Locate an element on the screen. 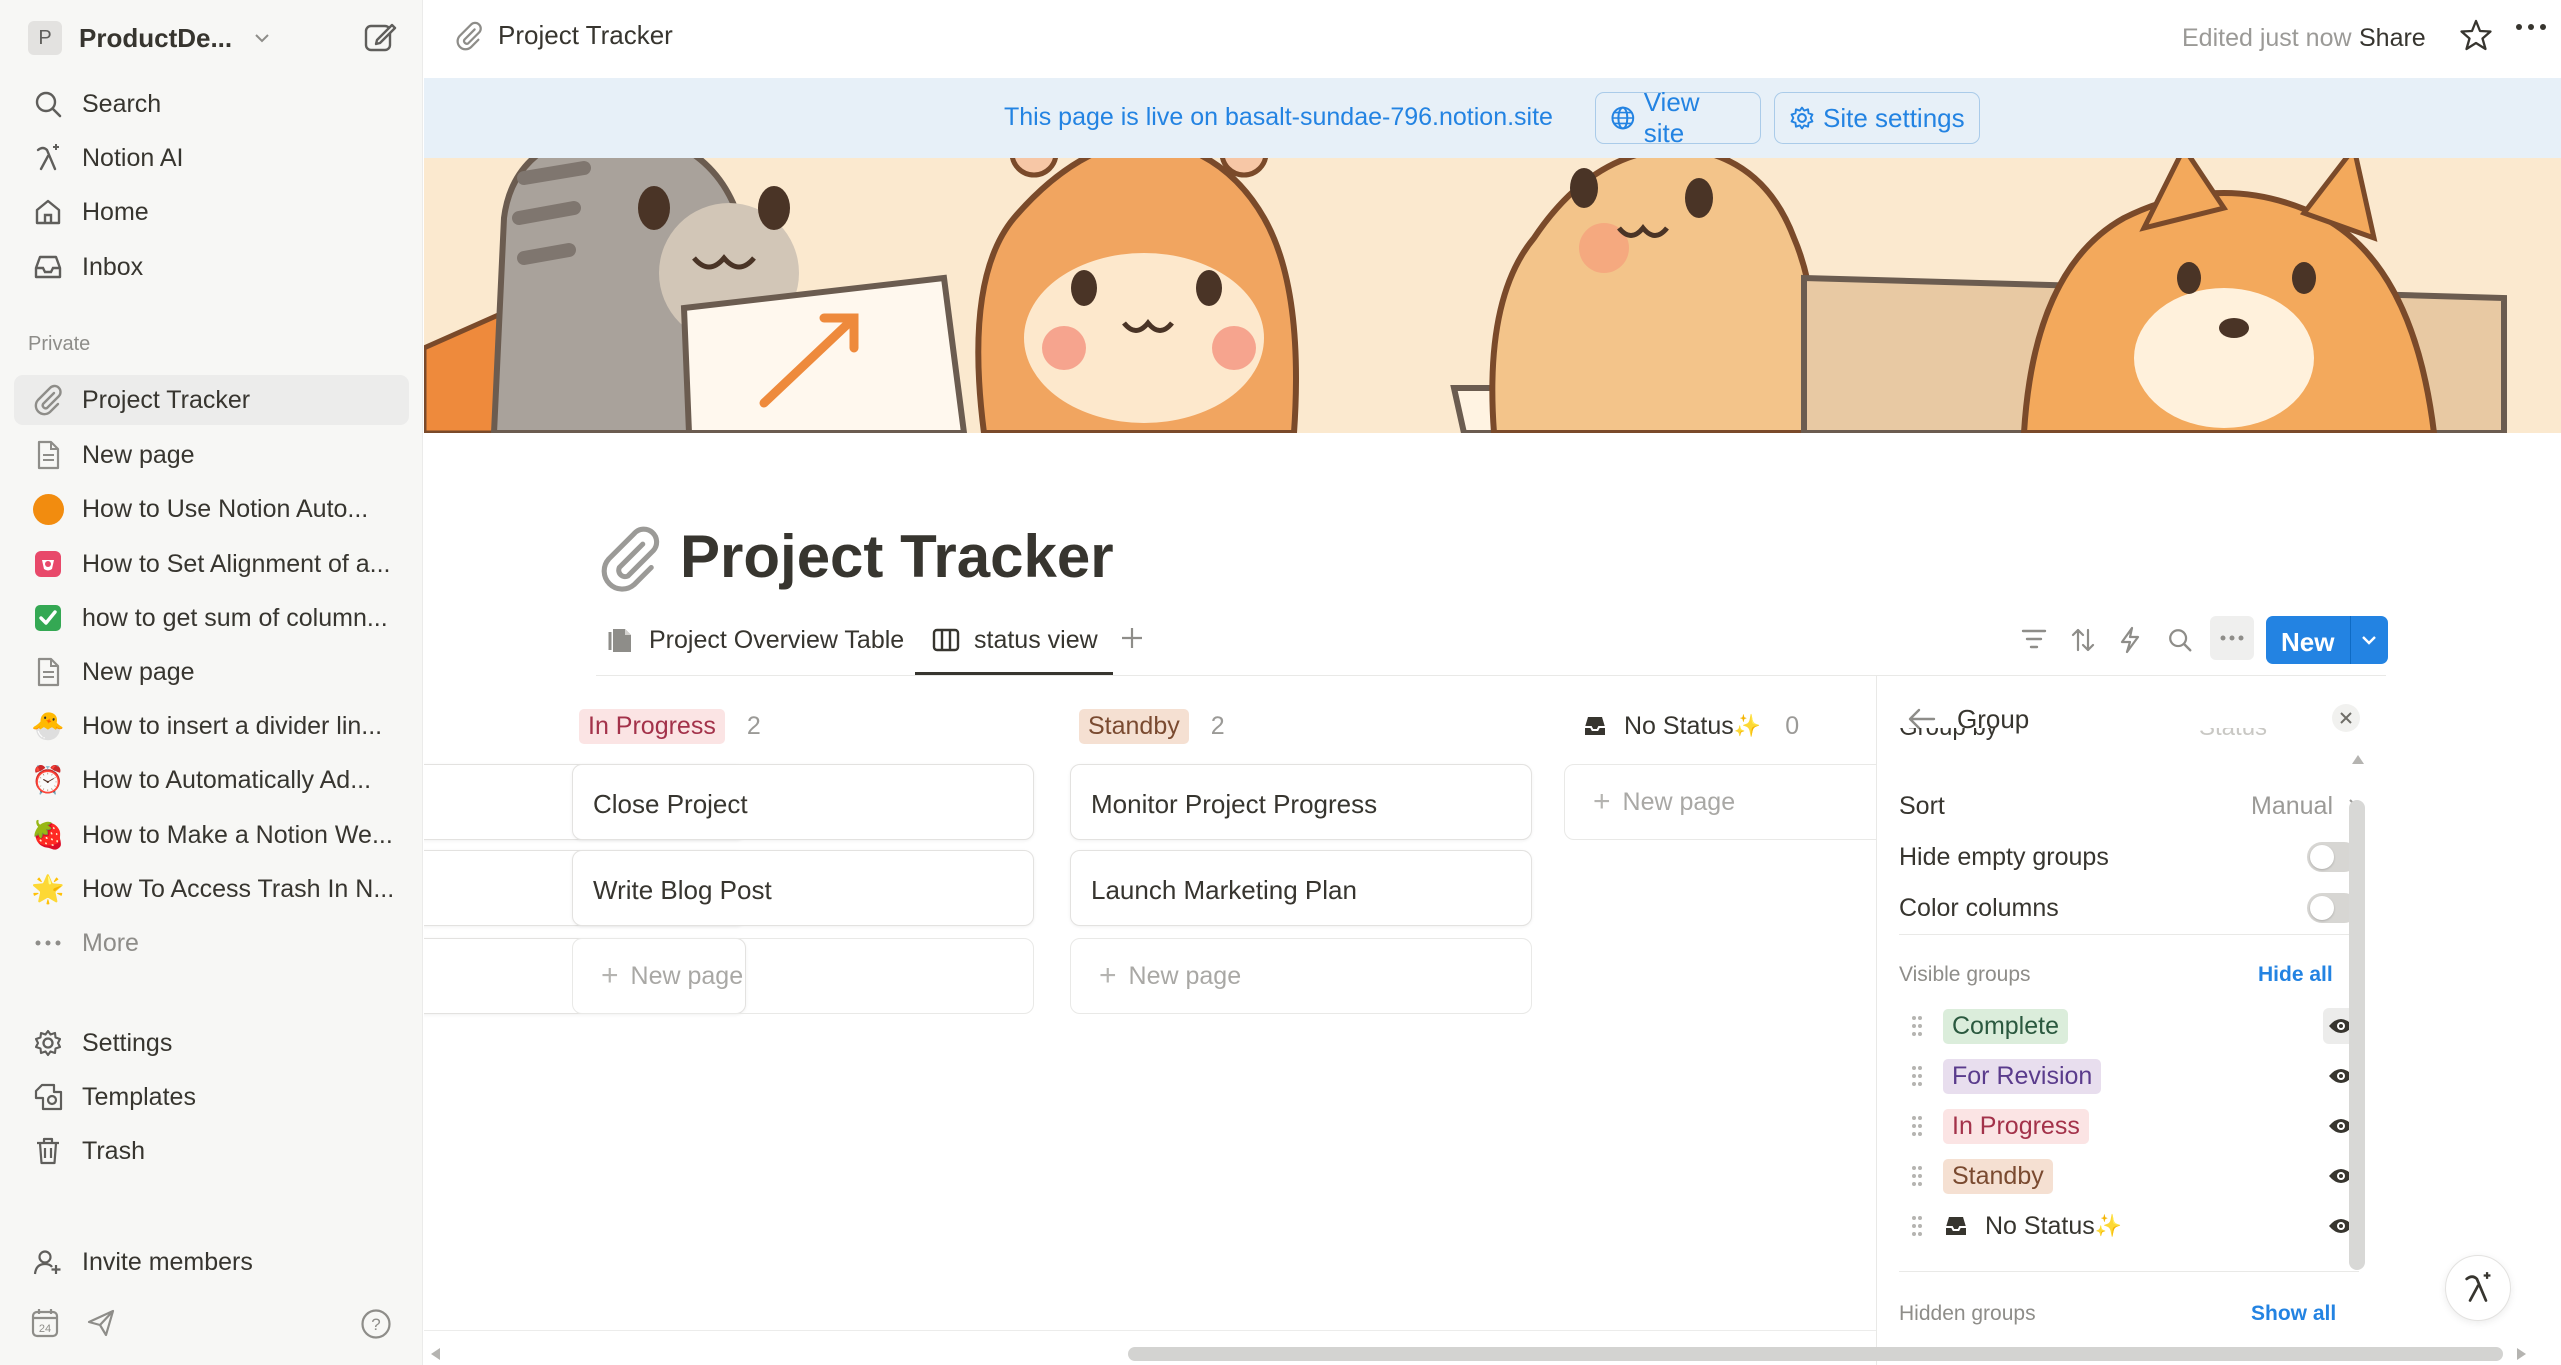 The width and height of the screenshot is (2561, 1365). group-pill: Complete is located at coordinates (2005, 1026).